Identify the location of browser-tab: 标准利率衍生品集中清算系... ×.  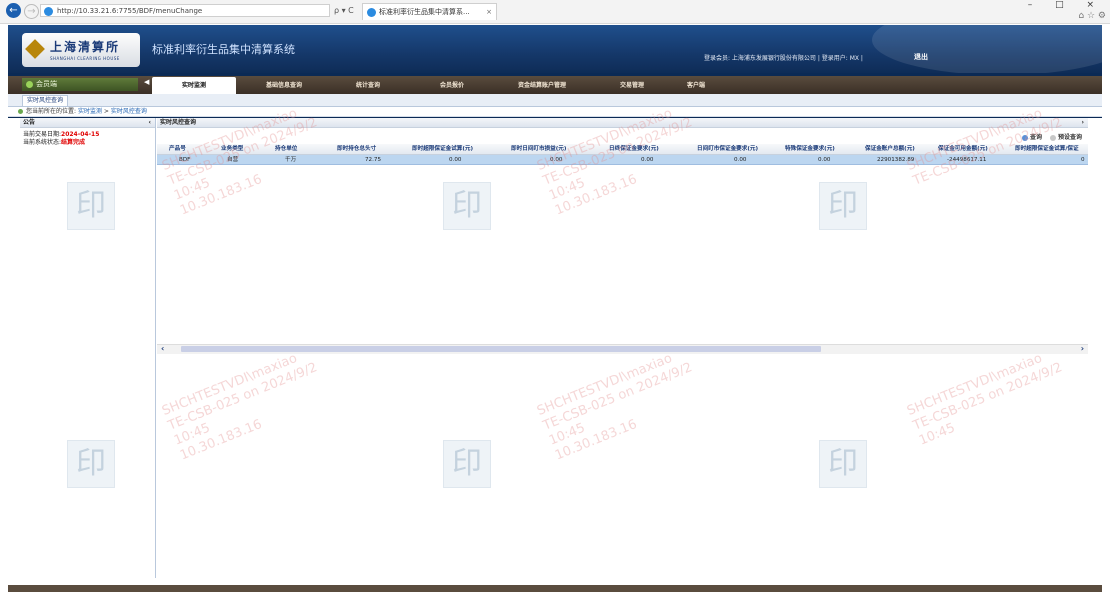
(429, 11).